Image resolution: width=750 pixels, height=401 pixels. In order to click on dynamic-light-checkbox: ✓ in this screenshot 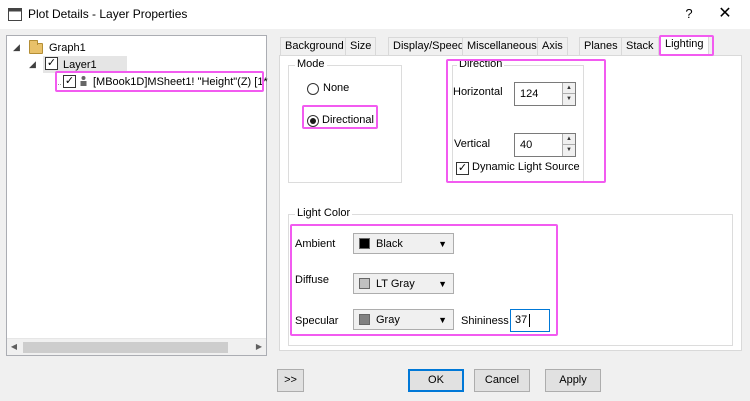, I will do `click(462, 168)`.